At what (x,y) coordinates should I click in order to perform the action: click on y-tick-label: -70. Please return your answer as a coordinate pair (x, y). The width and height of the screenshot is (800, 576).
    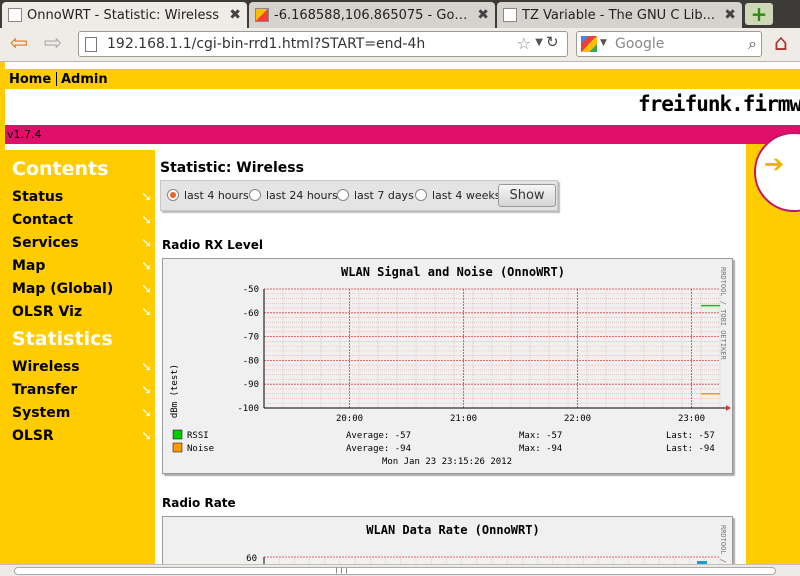
    Looking at the image, I should click on (251, 338).